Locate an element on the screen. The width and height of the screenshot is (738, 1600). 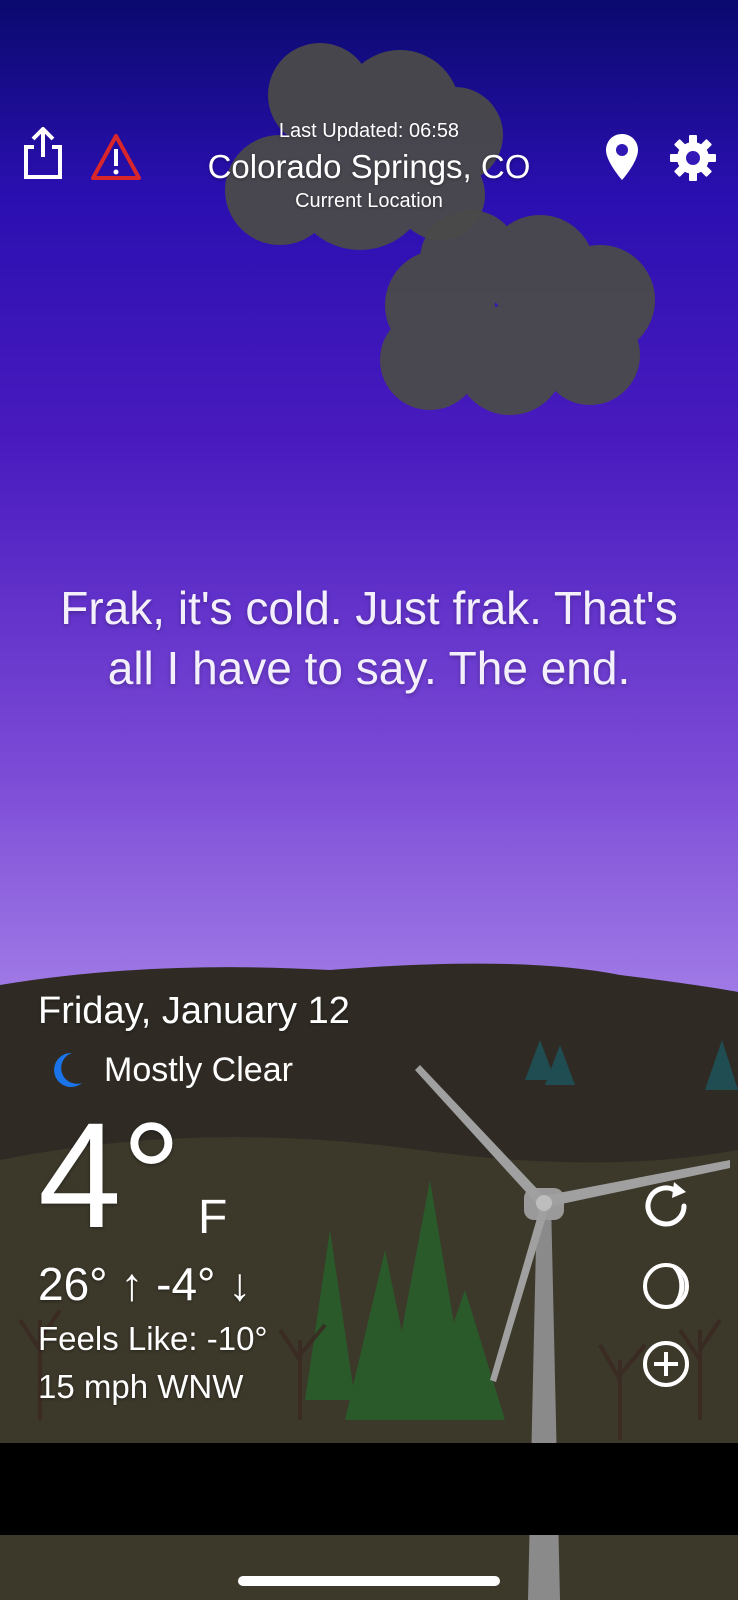
refresh-button is located at coordinates (666, 1206).